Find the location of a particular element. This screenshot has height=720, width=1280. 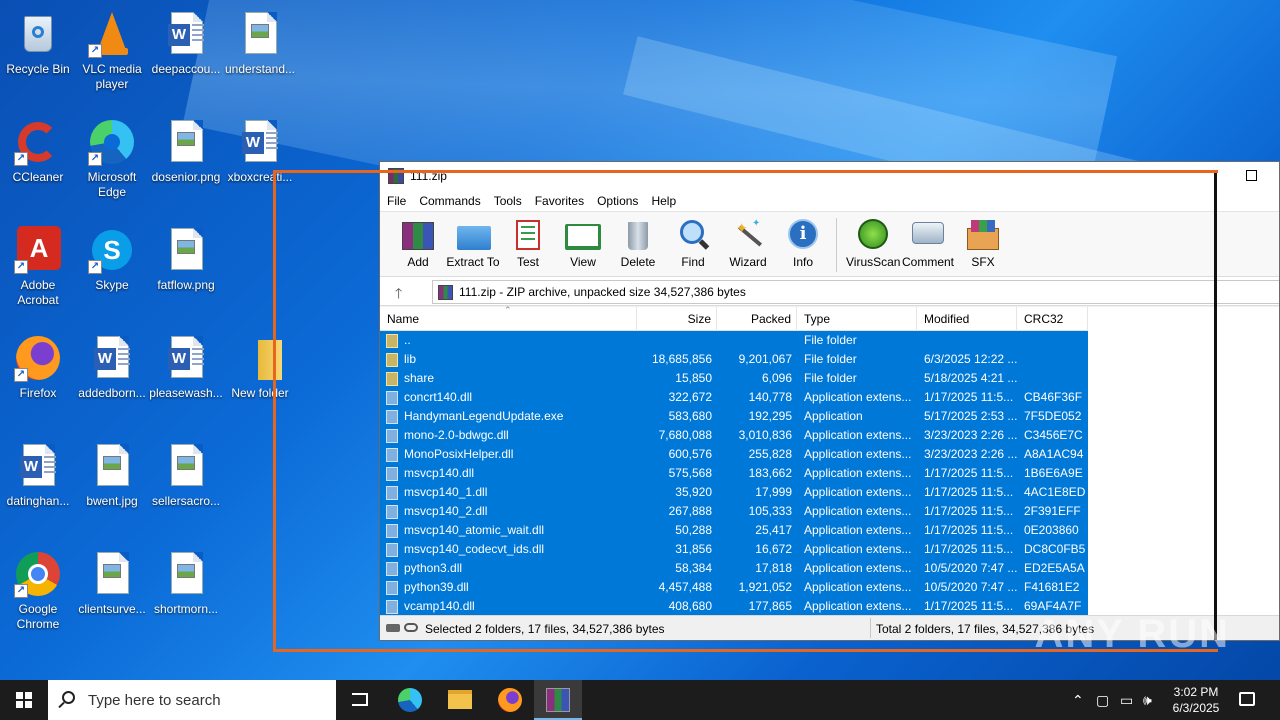

taskbar-file-explorer is located at coordinates (460, 700).